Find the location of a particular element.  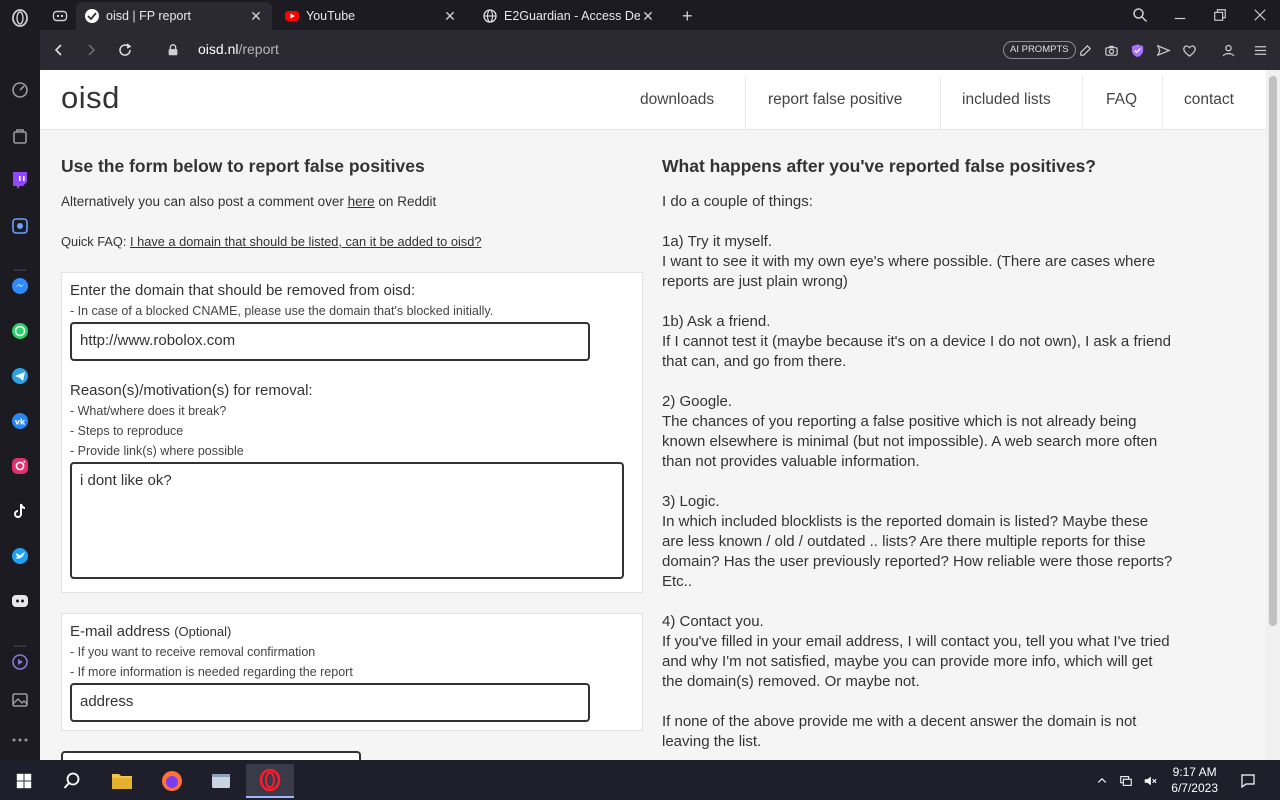

reload-icon is located at coordinates (125, 50).